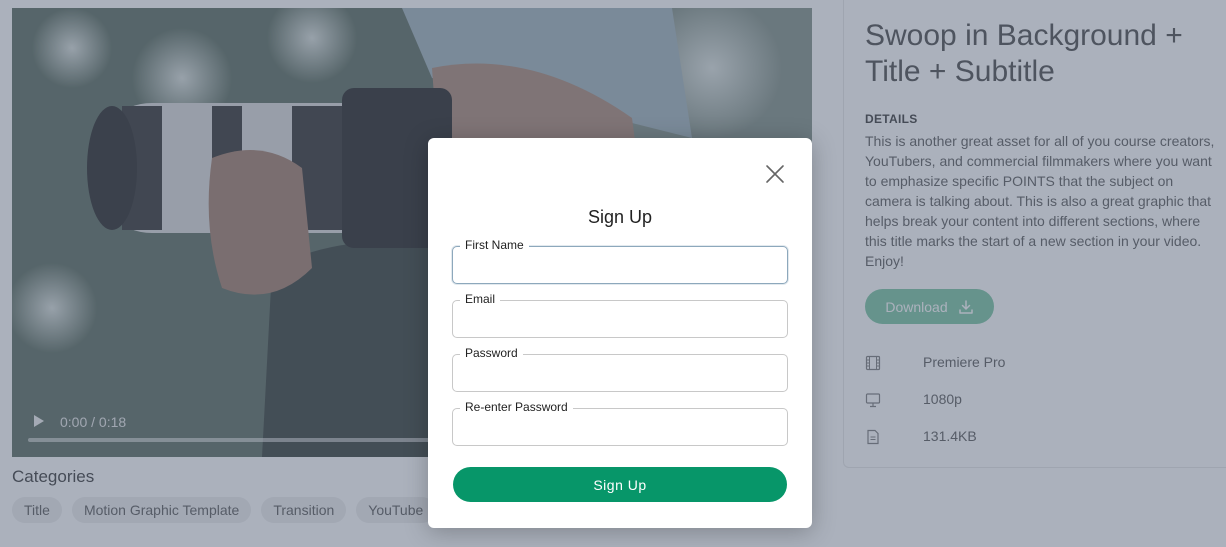  I want to click on sign-up-button: Sign Up, so click(620, 484).